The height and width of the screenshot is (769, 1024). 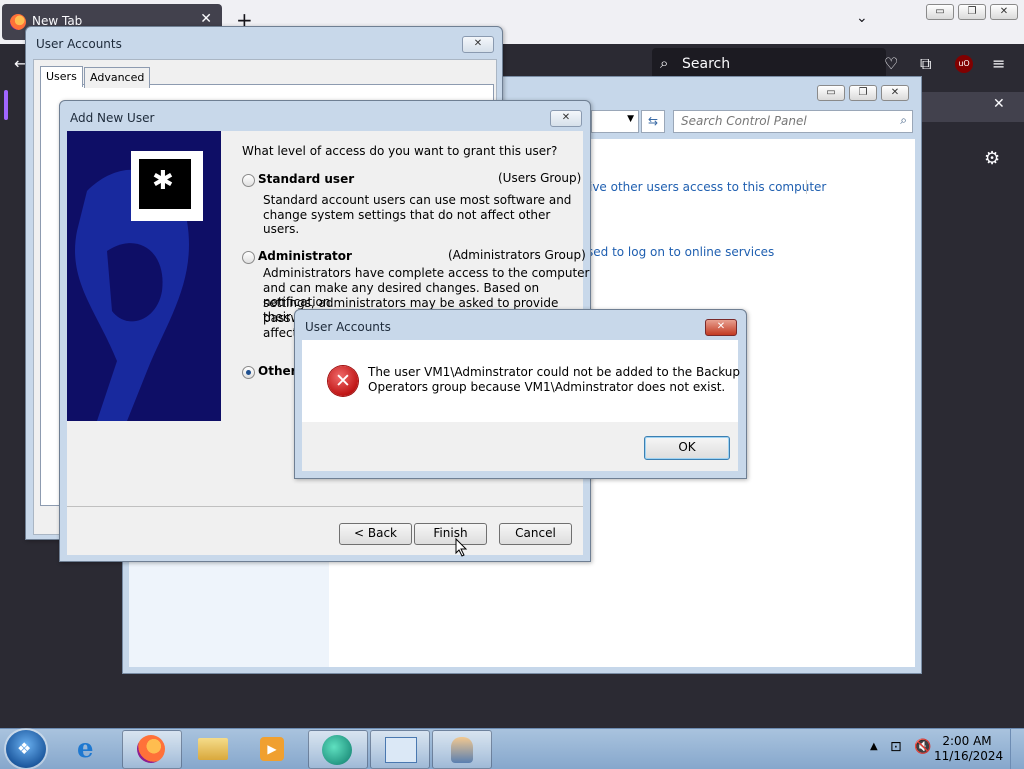 What do you see at coordinates (862, 18) in the screenshot?
I see `list-tabs-icon: ⌄` at bounding box center [862, 18].